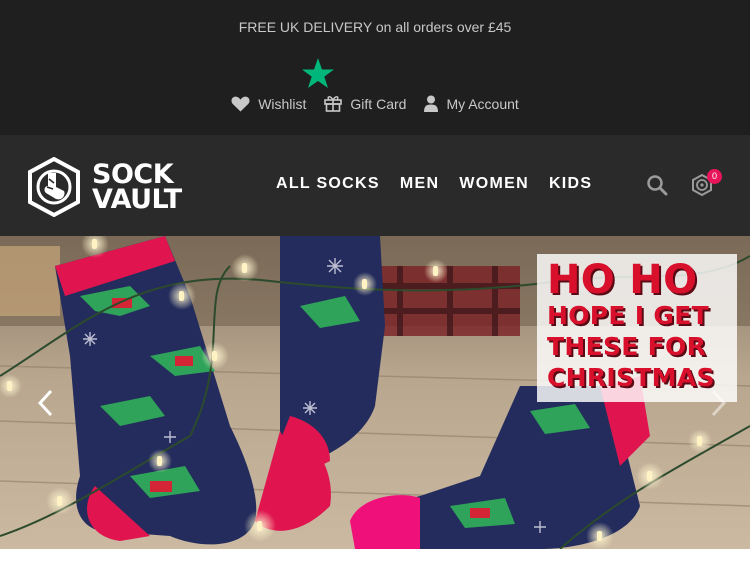 This screenshot has width=750, height=563. I want to click on promo-banner: FREE UK DELIVERY on all orders over £45, so click(375, 27).